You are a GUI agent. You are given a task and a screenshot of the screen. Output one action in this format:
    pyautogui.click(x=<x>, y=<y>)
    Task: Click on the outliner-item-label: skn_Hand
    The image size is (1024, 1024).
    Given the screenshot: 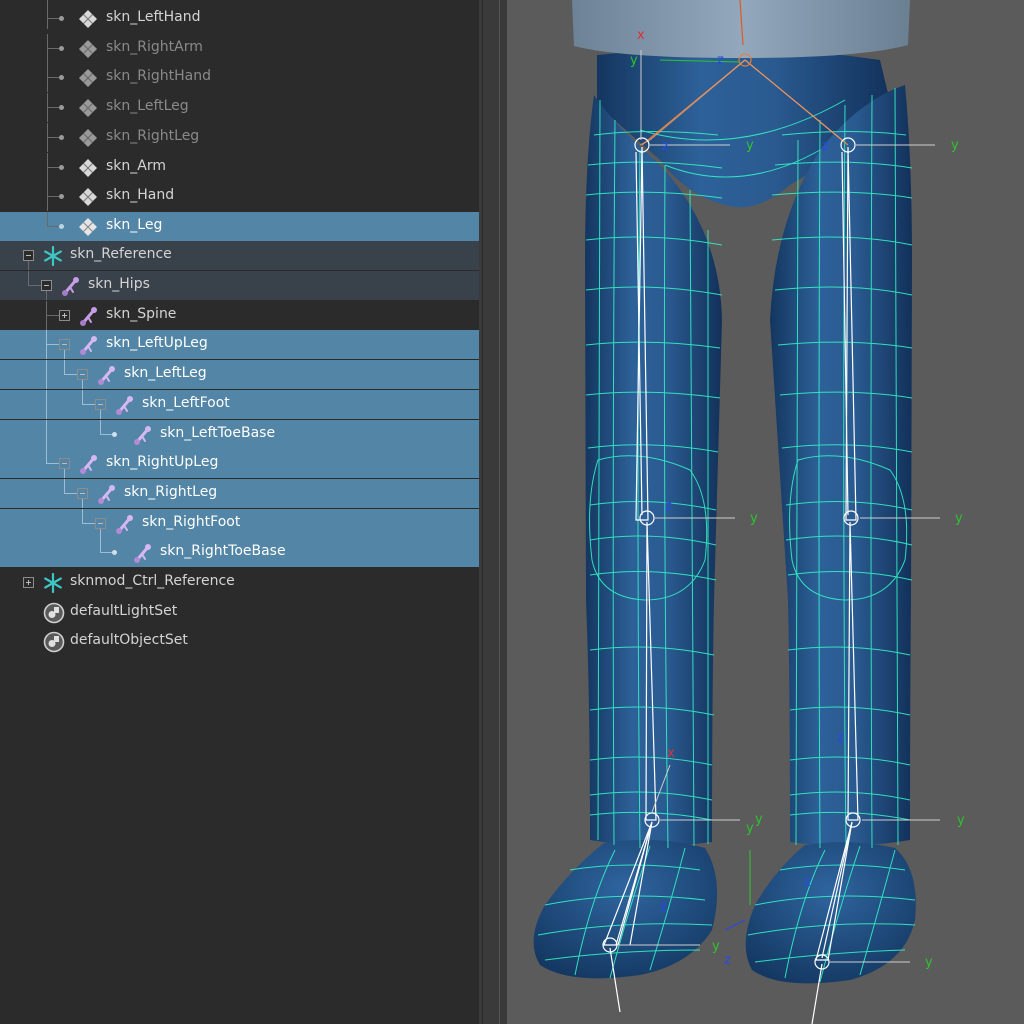 What is the action you would take?
    pyautogui.click(x=140, y=195)
    